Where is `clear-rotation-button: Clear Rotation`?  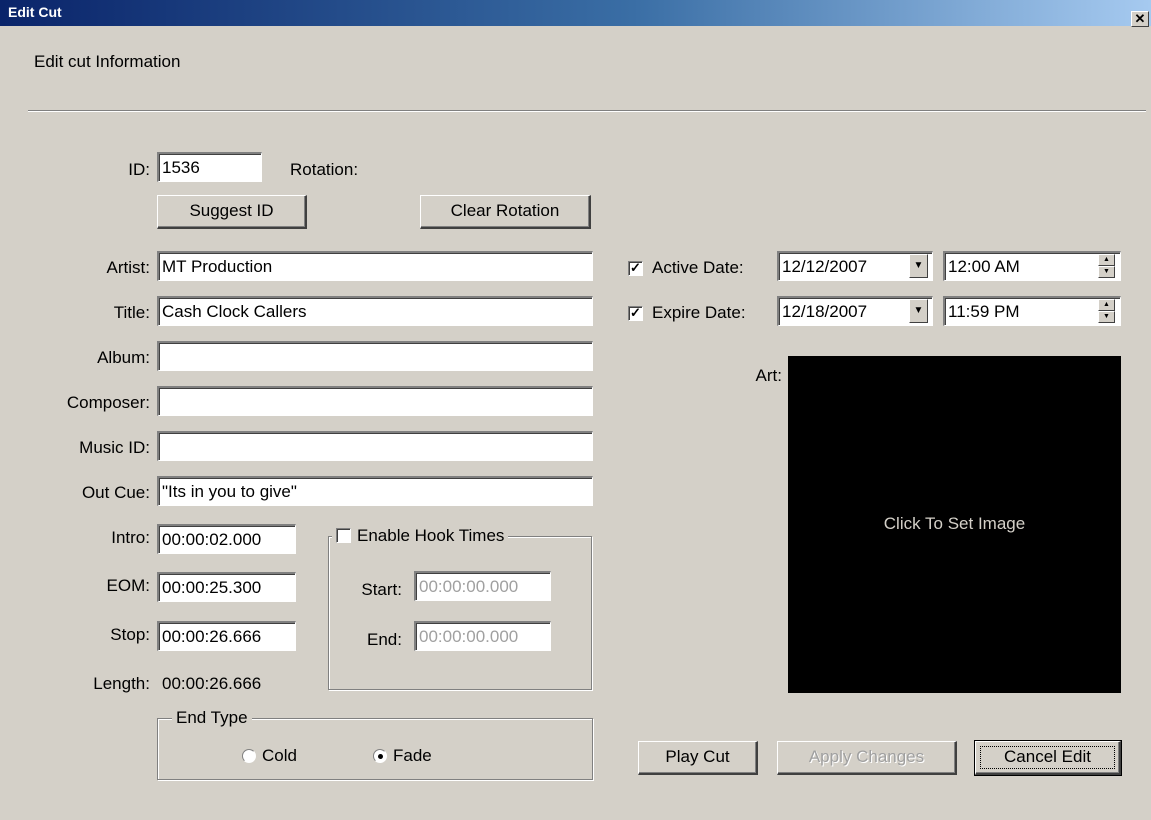 clear-rotation-button: Clear Rotation is located at coordinates (505, 212).